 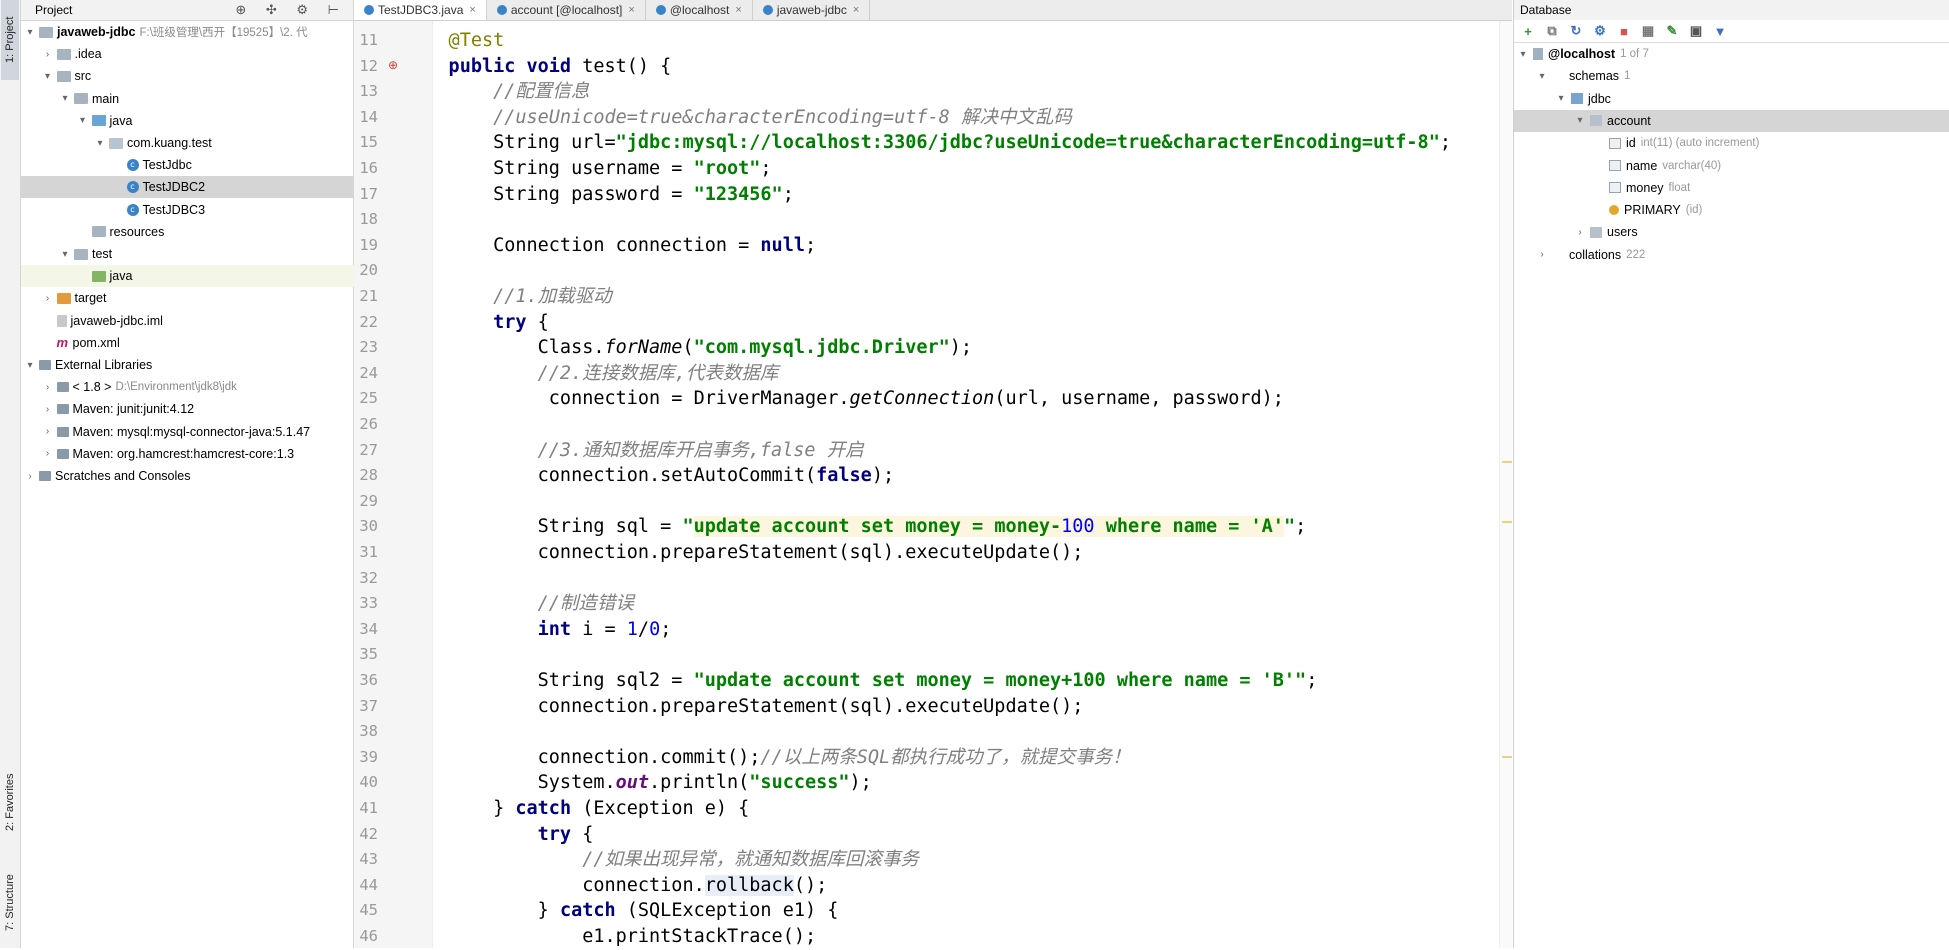 I want to click on schema-icon: ⚙, so click(x=1600, y=31).